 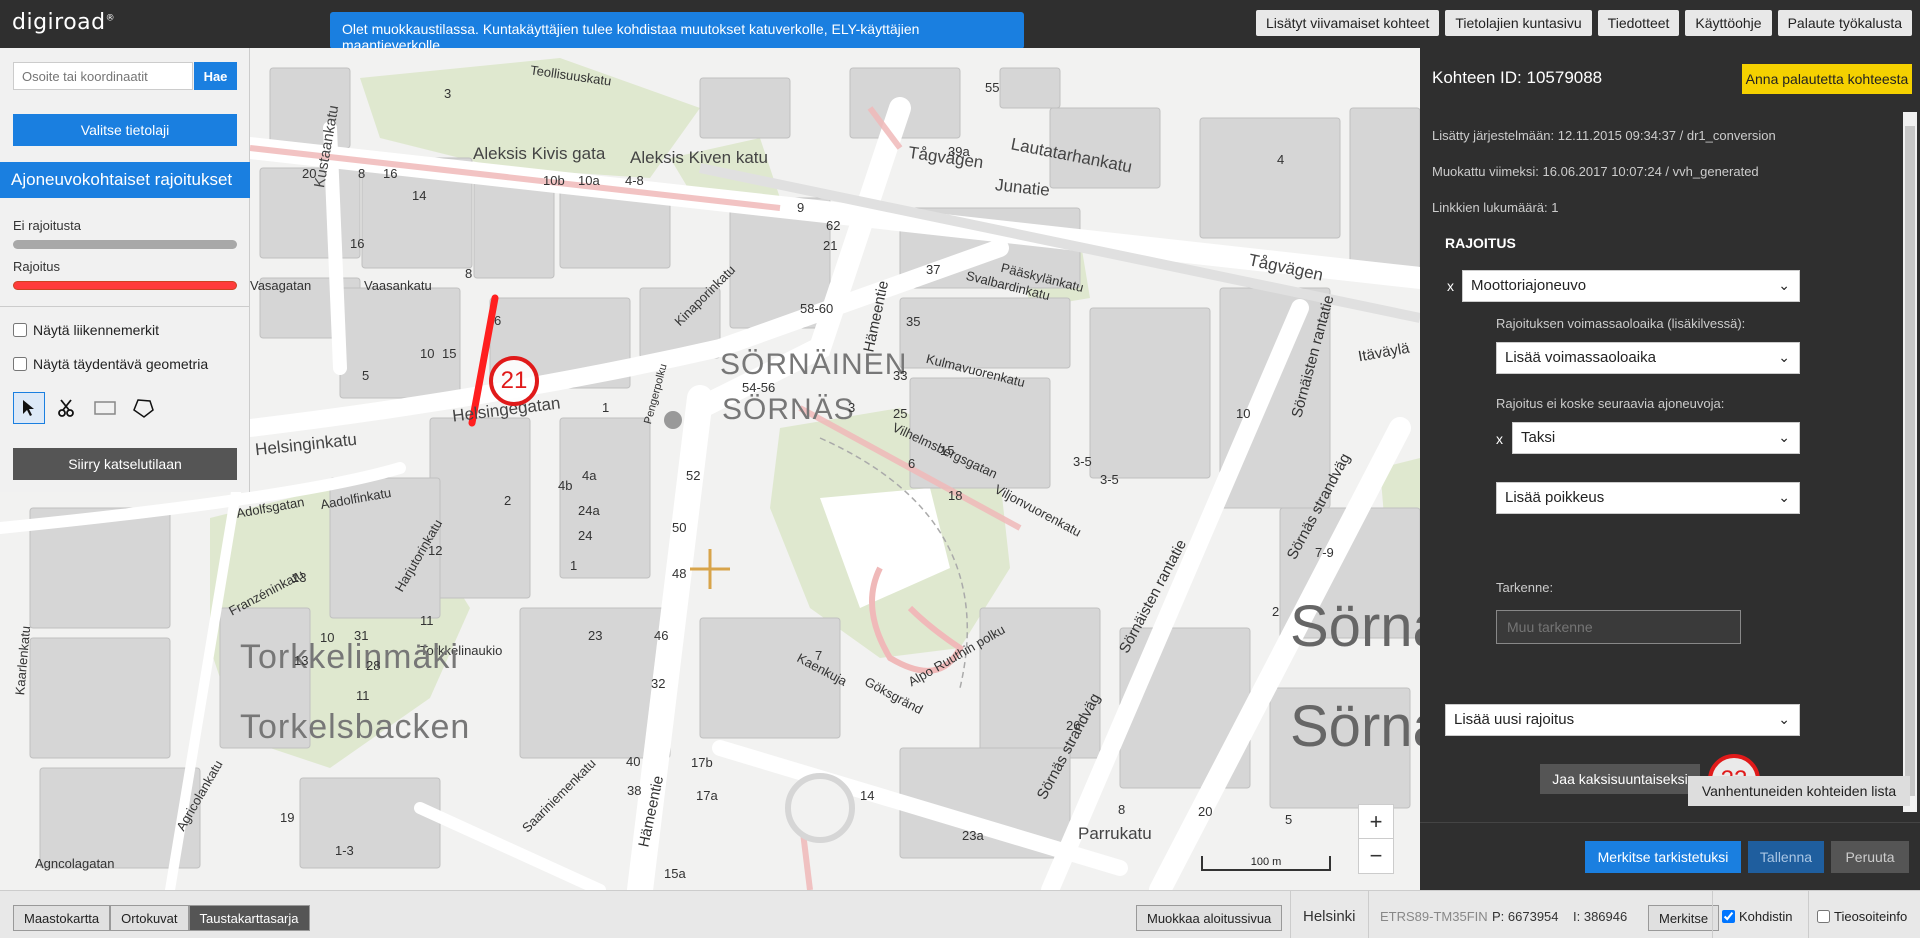 I want to click on building-number: 50, so click(x=679, y=527).